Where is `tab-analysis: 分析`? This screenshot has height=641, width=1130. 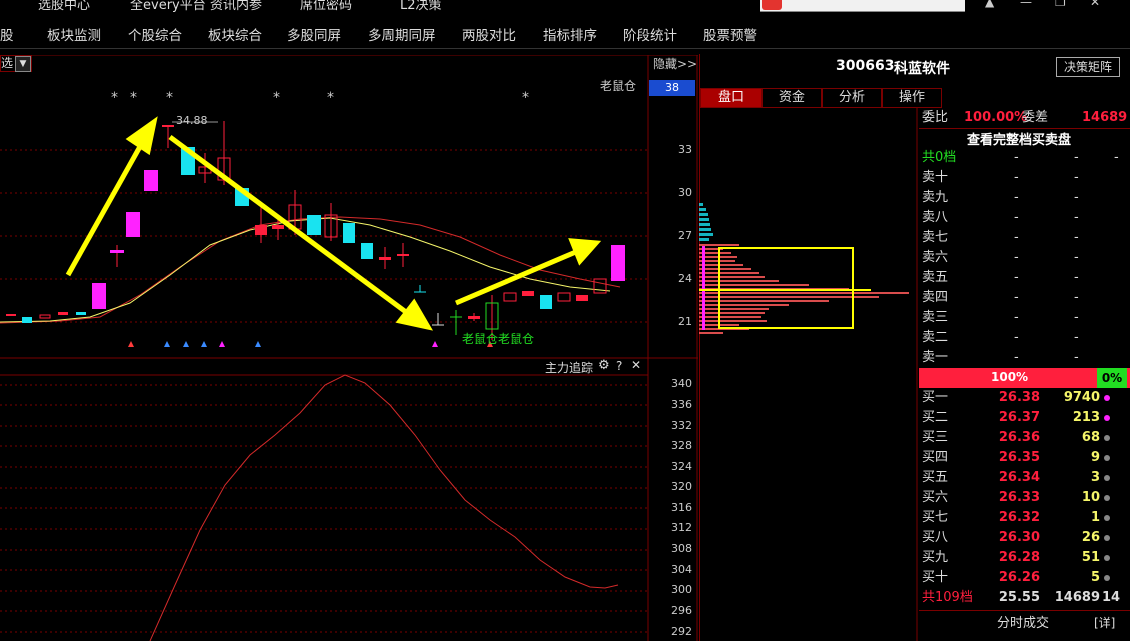 tab-analysis: 分析 is located at coordinates (852, 98).